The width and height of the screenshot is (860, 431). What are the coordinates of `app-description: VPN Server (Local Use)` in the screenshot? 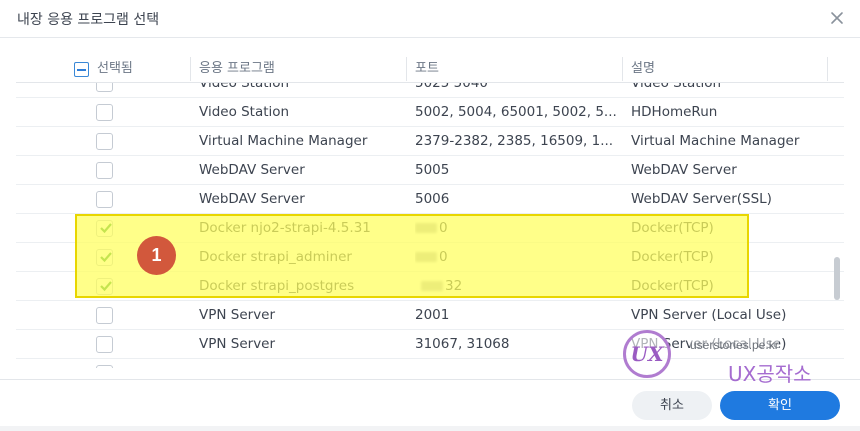 It's located at (709, 315).